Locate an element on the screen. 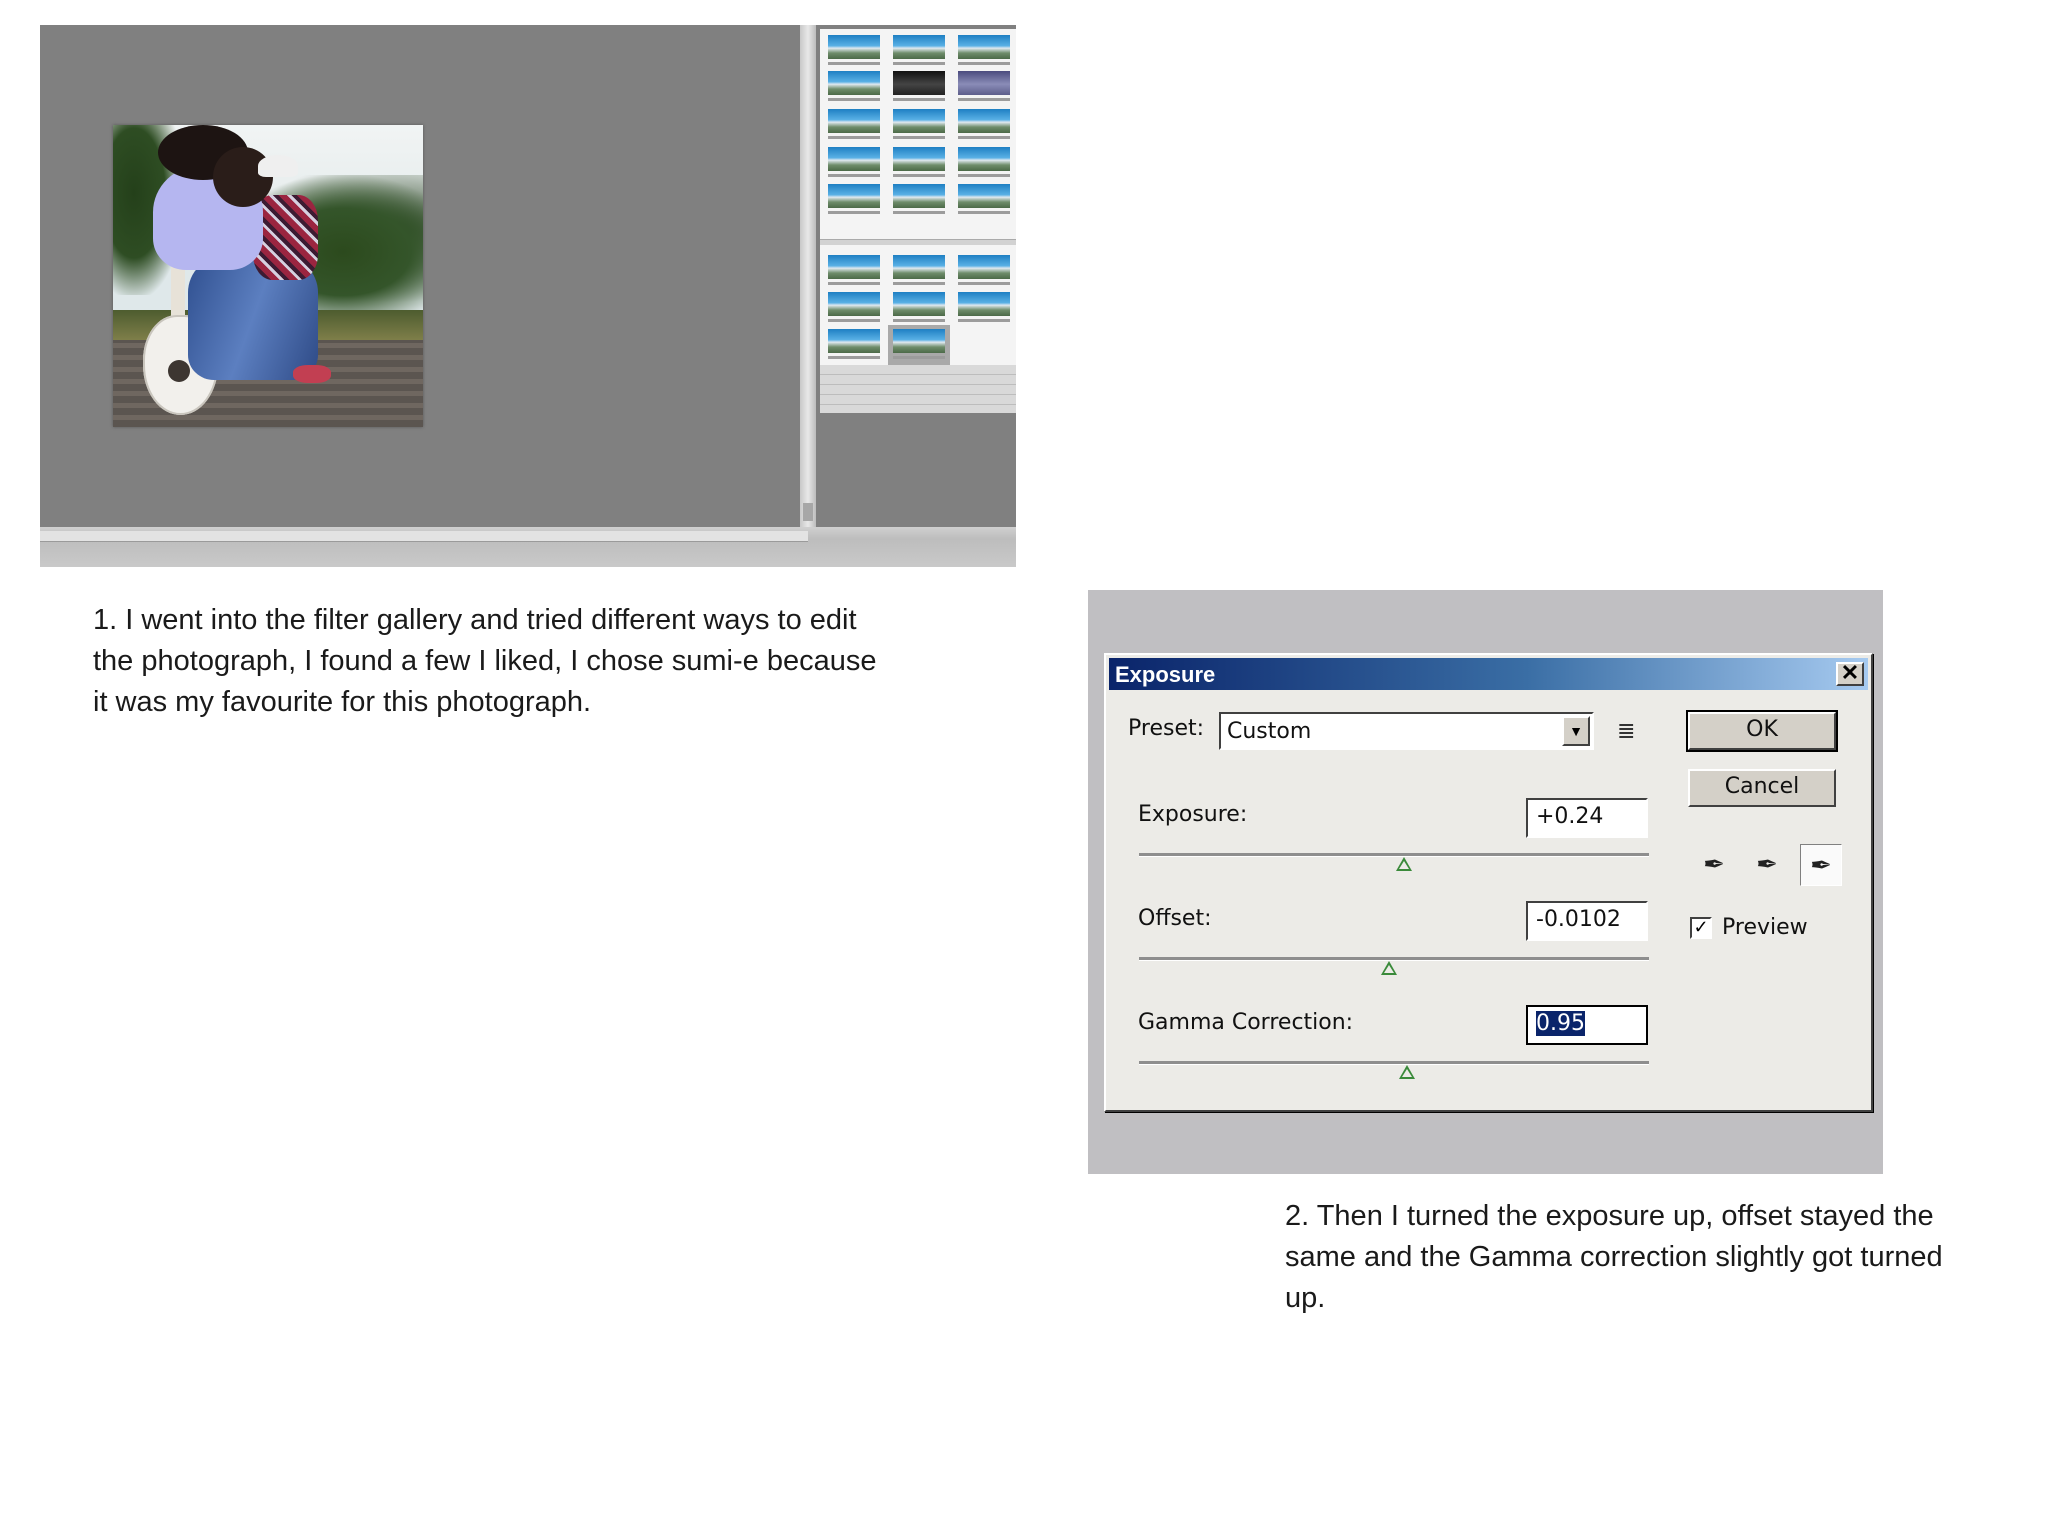 This screenshot has height=1536, width=2048. offset-slider-thumb is located at coordinates (1388, 968).